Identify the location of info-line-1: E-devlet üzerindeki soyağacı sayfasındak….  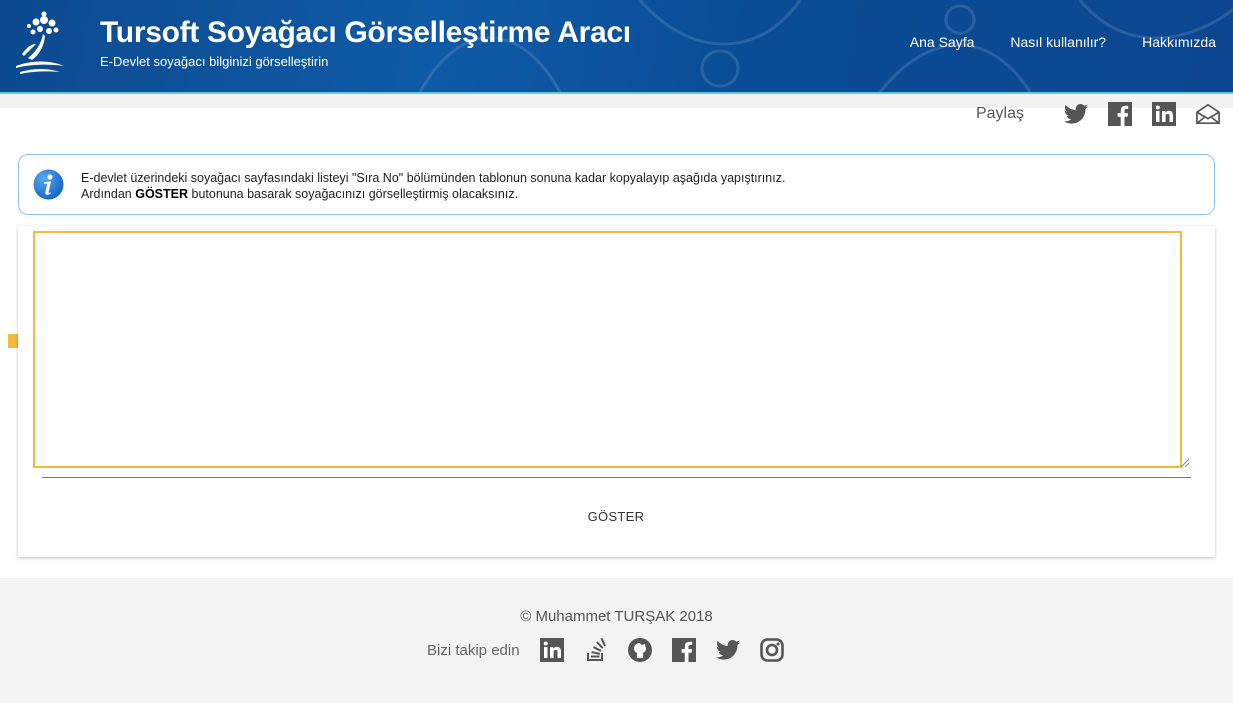
(433, 178).